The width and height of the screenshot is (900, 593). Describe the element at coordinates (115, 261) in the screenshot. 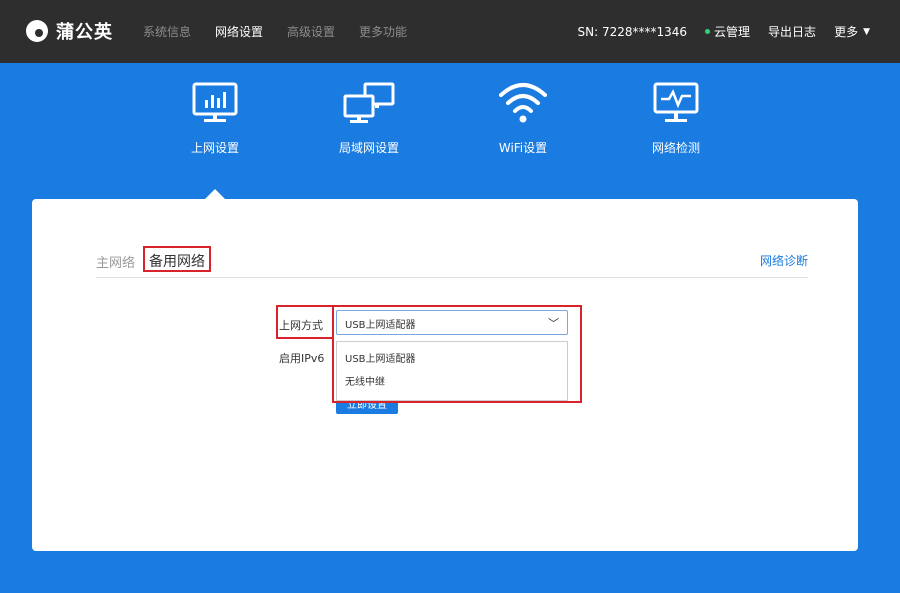

I see `tab-main-network: 主网络` at that location.